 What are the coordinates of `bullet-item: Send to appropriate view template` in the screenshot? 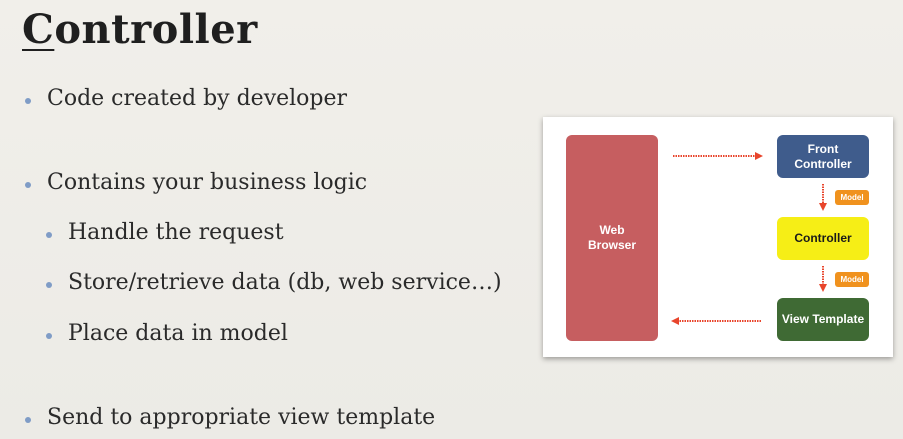 It's located at (230, 417).